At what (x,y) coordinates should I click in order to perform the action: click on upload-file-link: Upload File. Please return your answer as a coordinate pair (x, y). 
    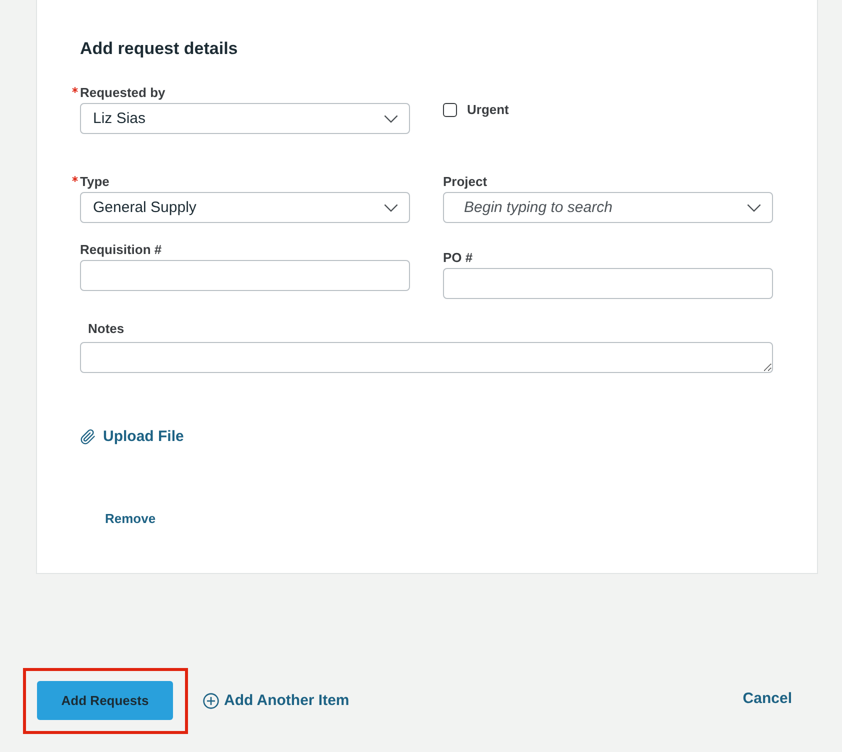
    Looking at the image, I should click on (132, 437).